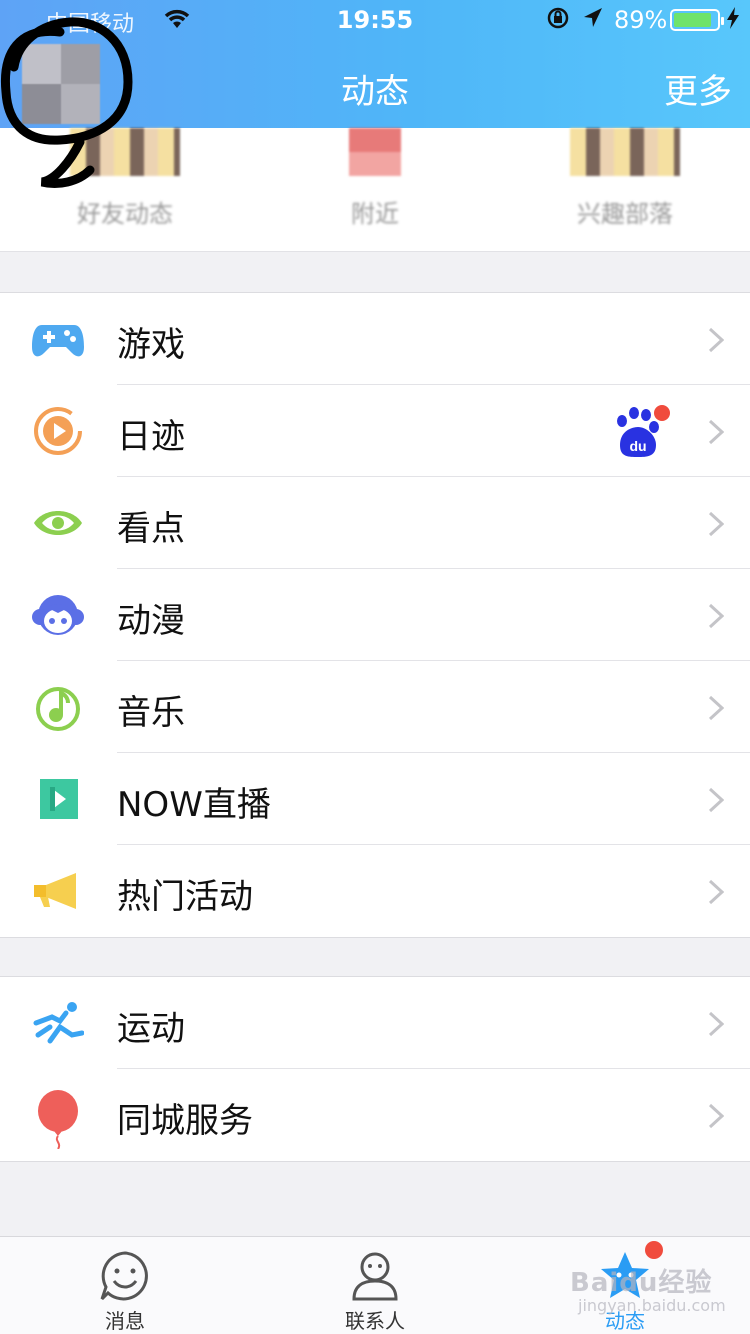 The width and height of the screenshot is (750, 1334). Describe the element at coordinates (375, 1023) in the screenshot. I see `list-item-sports: 运动` at that location.